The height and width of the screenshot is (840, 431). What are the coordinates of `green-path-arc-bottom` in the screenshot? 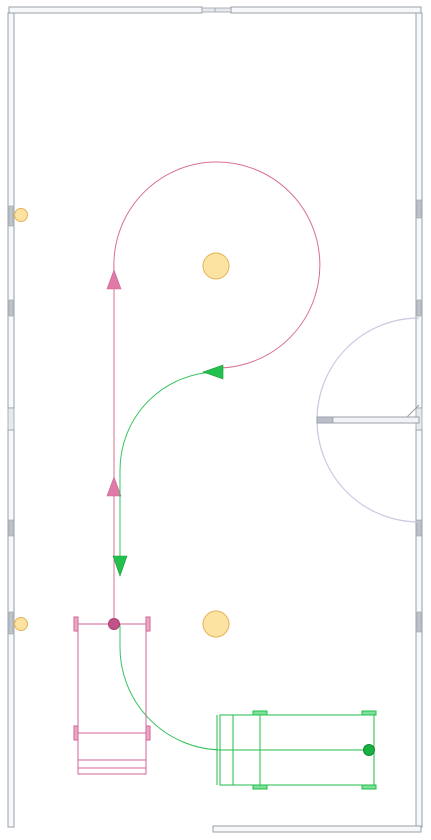 It's located at (170, 687).